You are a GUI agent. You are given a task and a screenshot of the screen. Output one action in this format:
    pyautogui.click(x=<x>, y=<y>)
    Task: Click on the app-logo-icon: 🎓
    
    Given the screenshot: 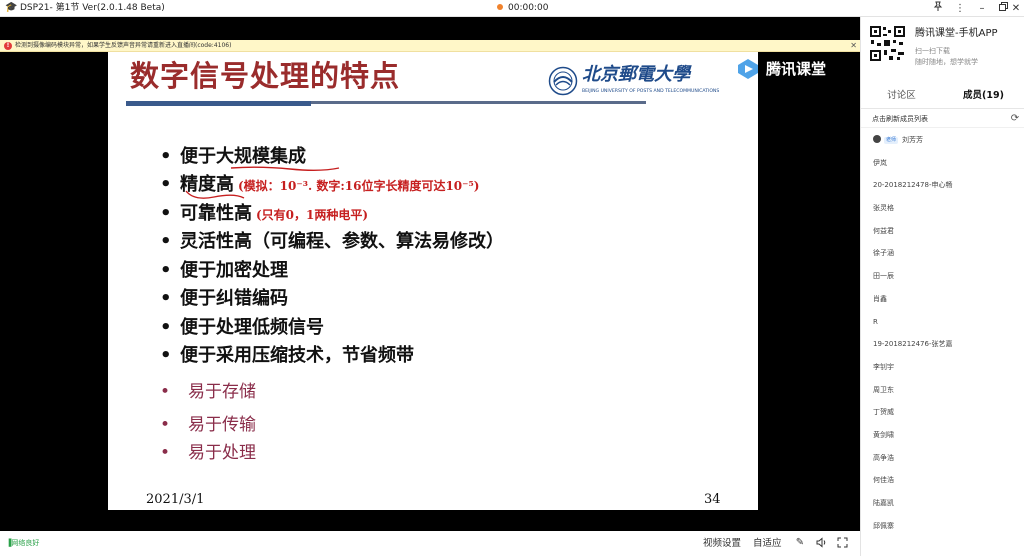 What is the action you would take?
    pyautogui.click(x=11, y=7)
    